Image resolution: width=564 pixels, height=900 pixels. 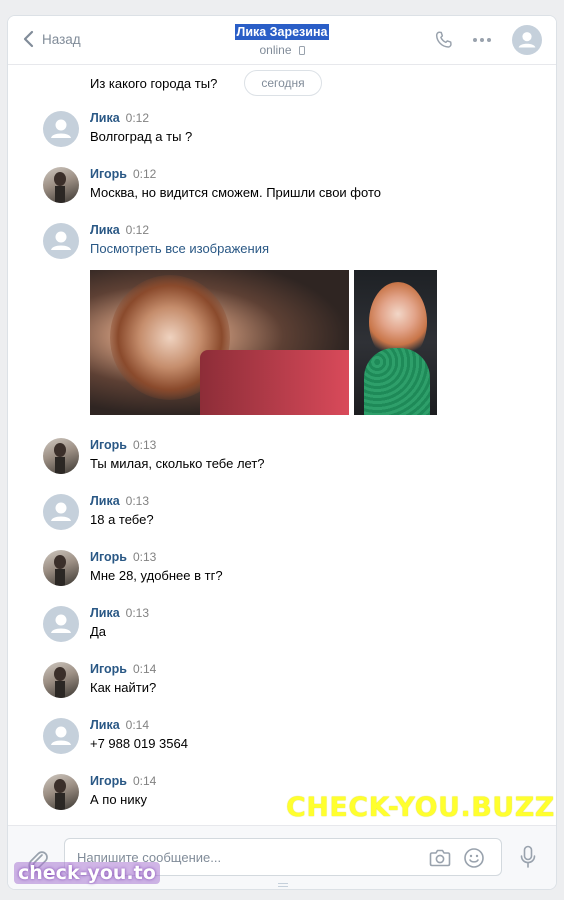 I want to click on view-all-images-link: Посмотреть все изображения, so click(x=179, y=248).